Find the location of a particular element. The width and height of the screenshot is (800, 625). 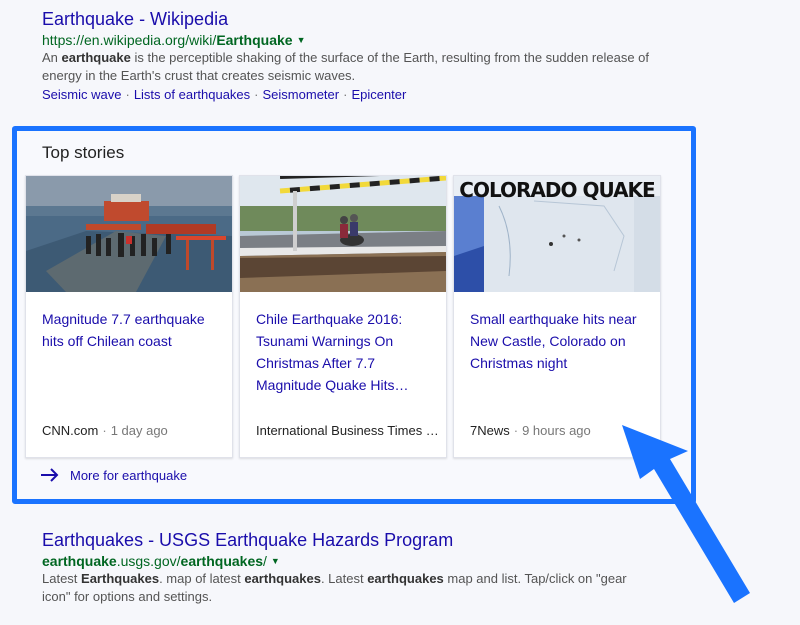

url-bold: Earthquake is located at coordinates (254, 40).